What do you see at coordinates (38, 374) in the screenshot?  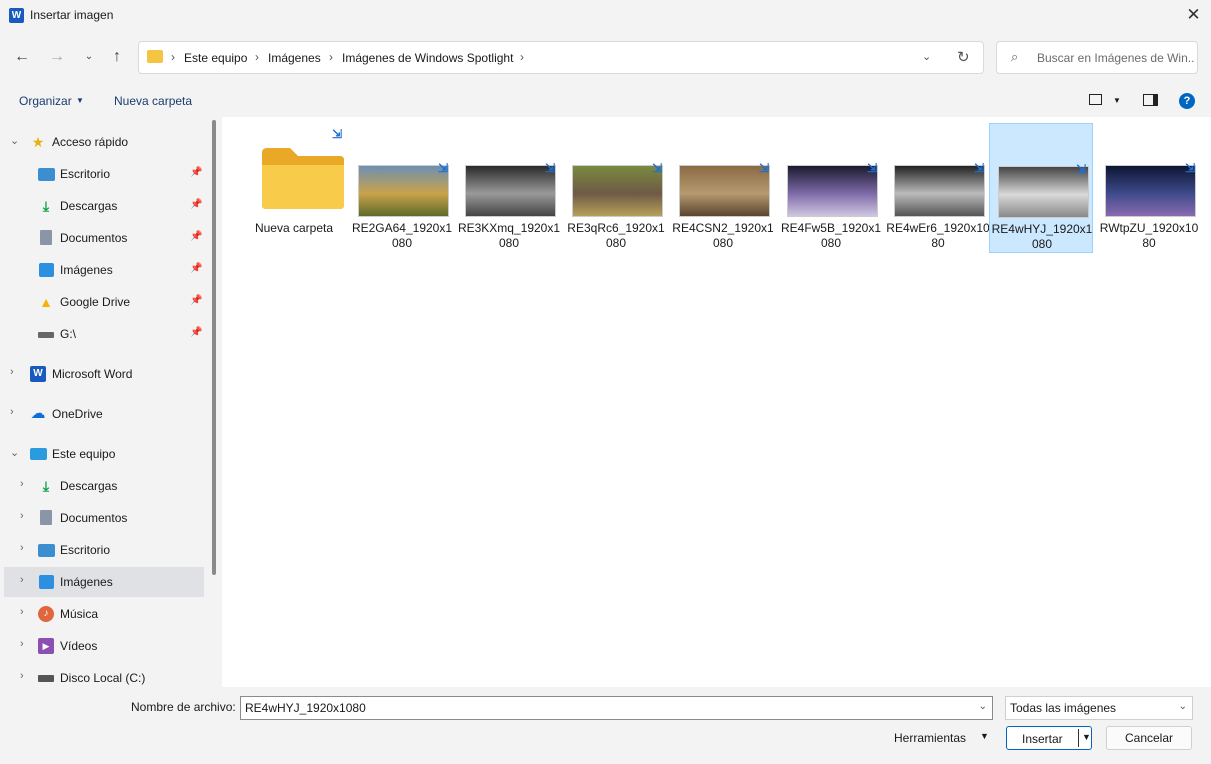 I see `word-icon: W` at bounding box center [38, 374].